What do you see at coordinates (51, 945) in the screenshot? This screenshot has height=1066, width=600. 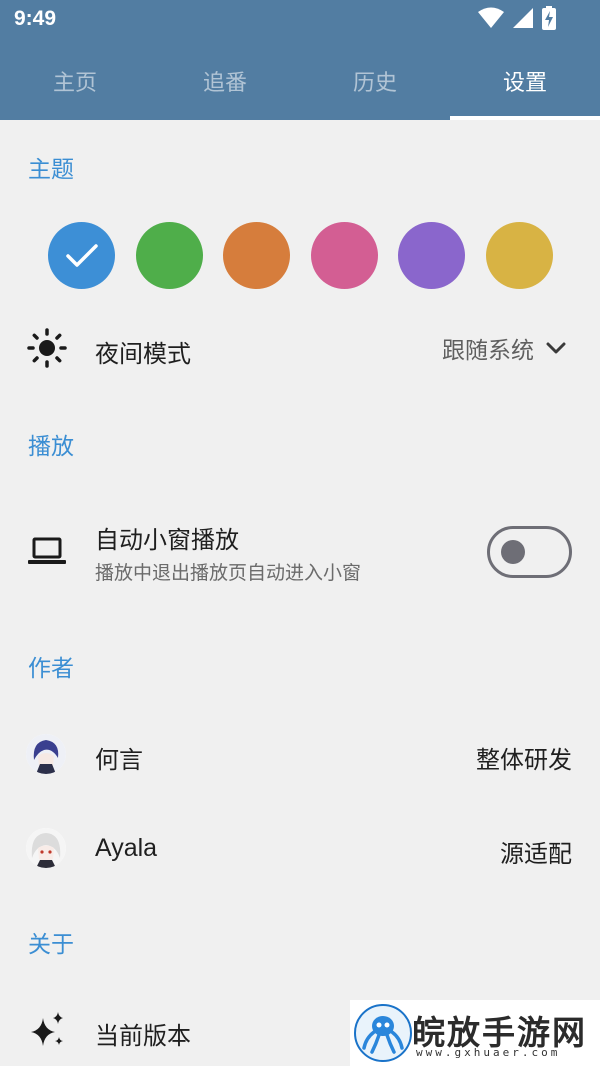 I see `section-title-about: 关于` at bounding box center [51, 945].